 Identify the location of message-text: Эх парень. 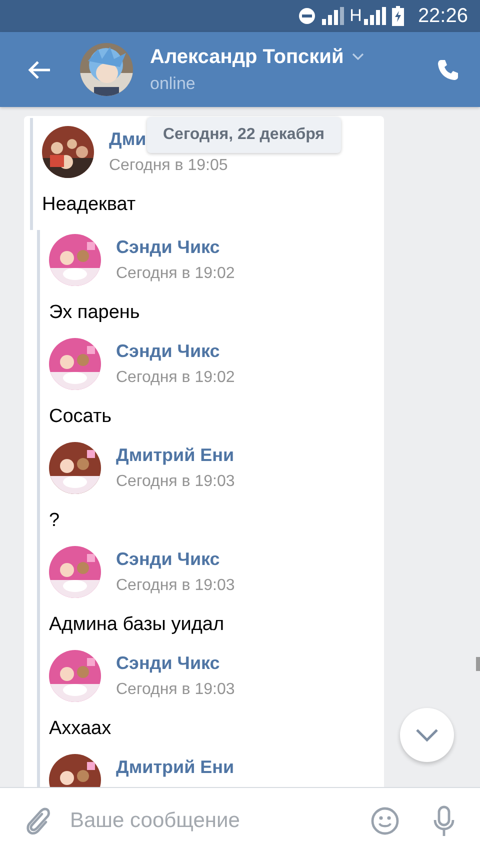
(95, 313).